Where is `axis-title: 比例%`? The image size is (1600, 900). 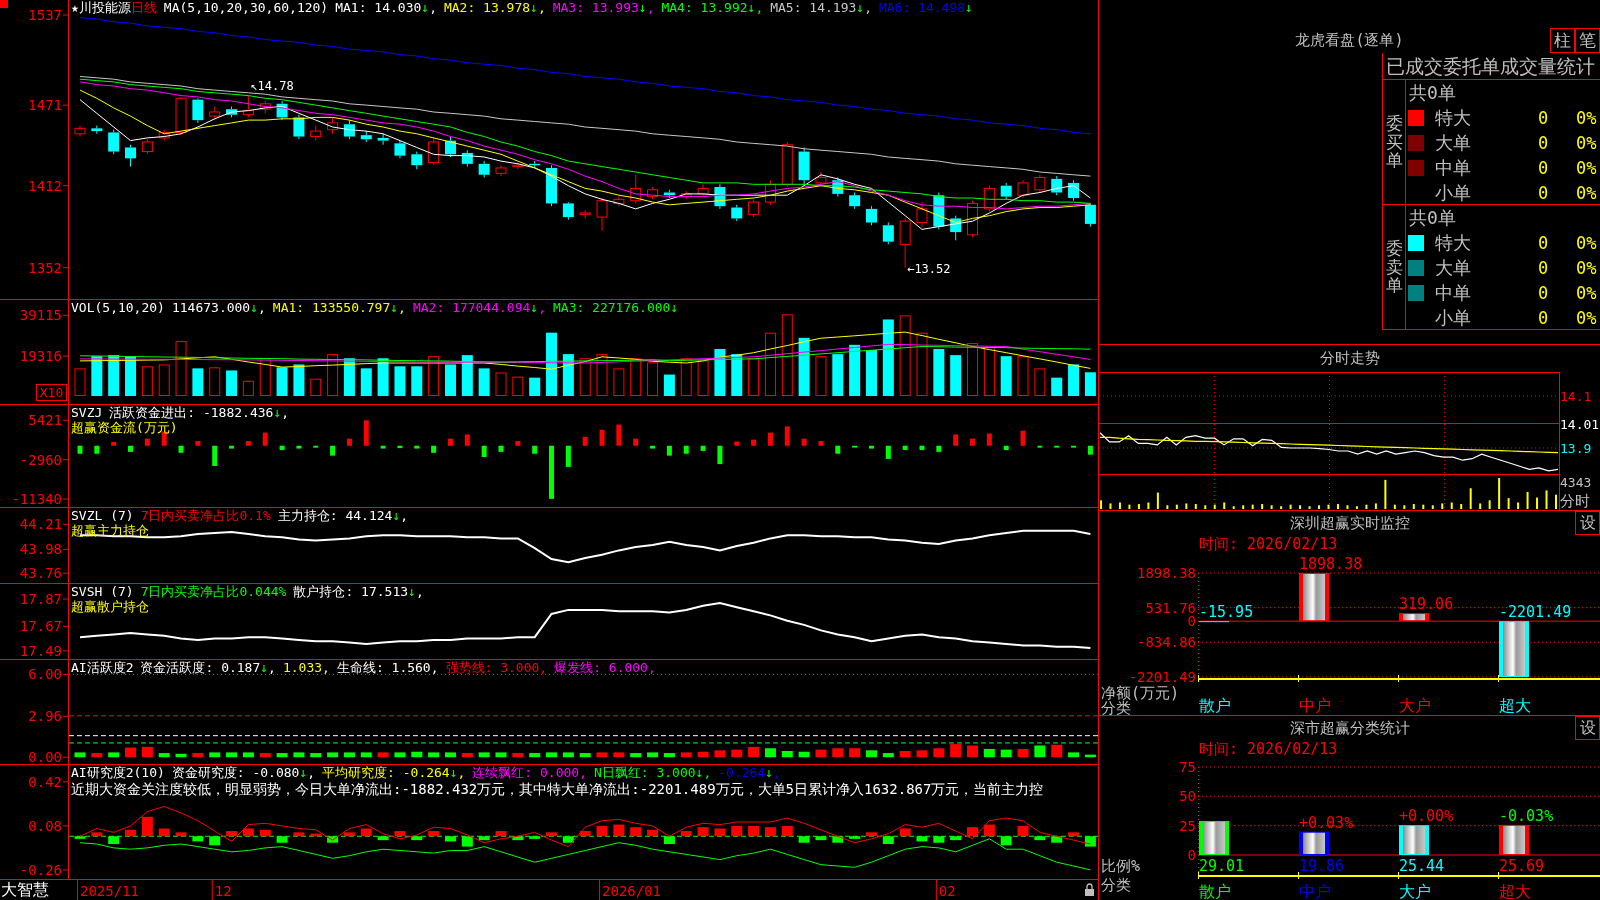 axis-title: 比例% is located at coordinates (1121, 866).